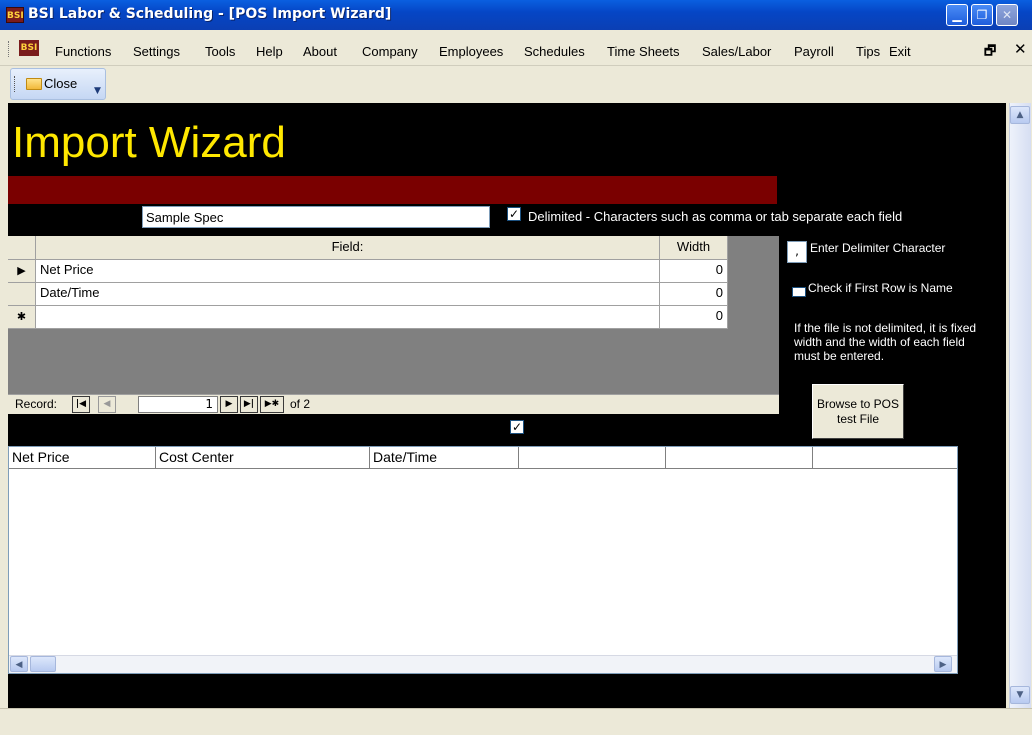  I want to click on close-window-button: ✕, so click(1007, 15).